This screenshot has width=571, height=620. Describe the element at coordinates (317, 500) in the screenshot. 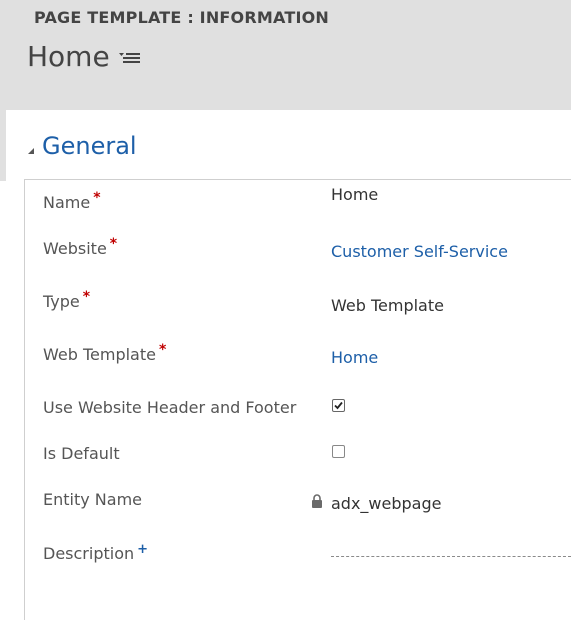

I see `lock-icon` at that location.